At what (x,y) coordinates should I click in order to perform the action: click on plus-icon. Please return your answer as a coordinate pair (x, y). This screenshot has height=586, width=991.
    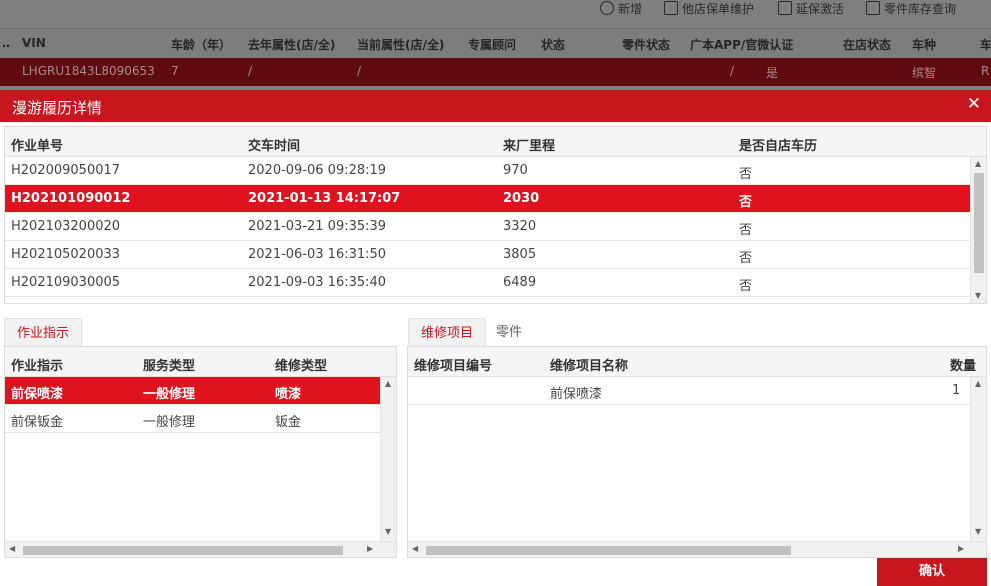
    Looking at the image, I should click on (607, 8).